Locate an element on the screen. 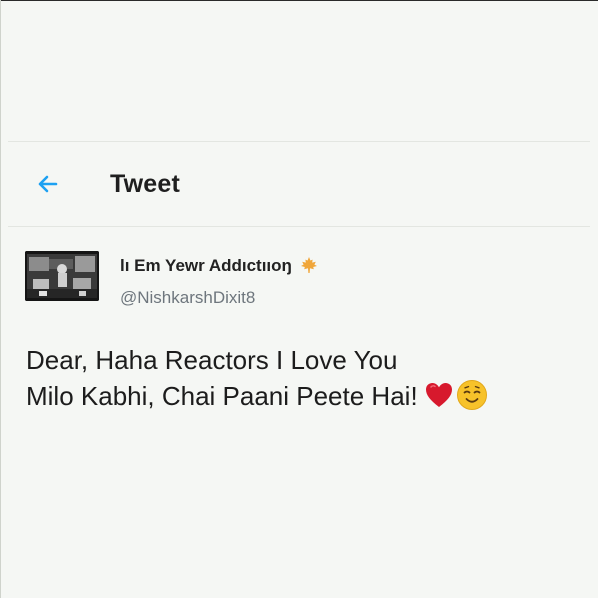  header-bottom-divider is located at coordinates (299, 226).